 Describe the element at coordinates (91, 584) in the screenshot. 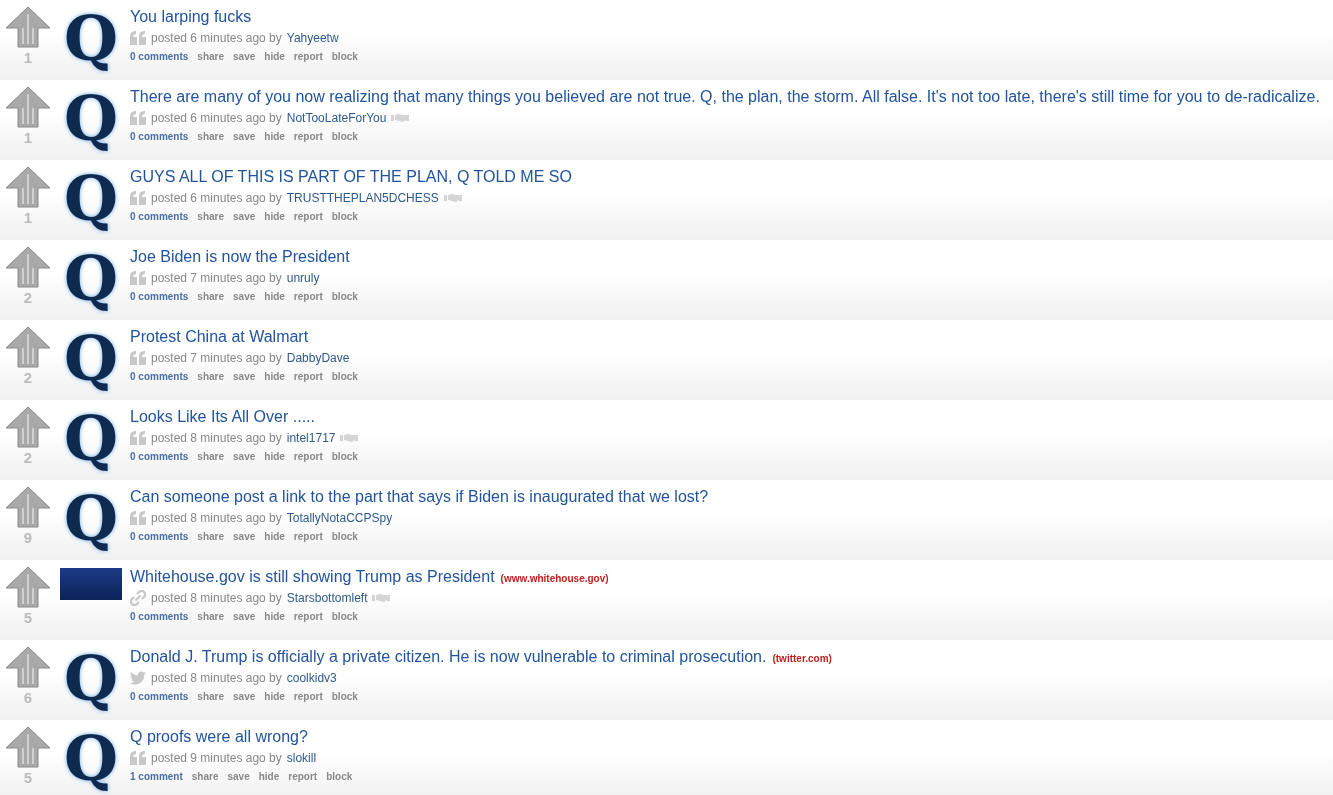

I see `thumbnail-image` at that location.